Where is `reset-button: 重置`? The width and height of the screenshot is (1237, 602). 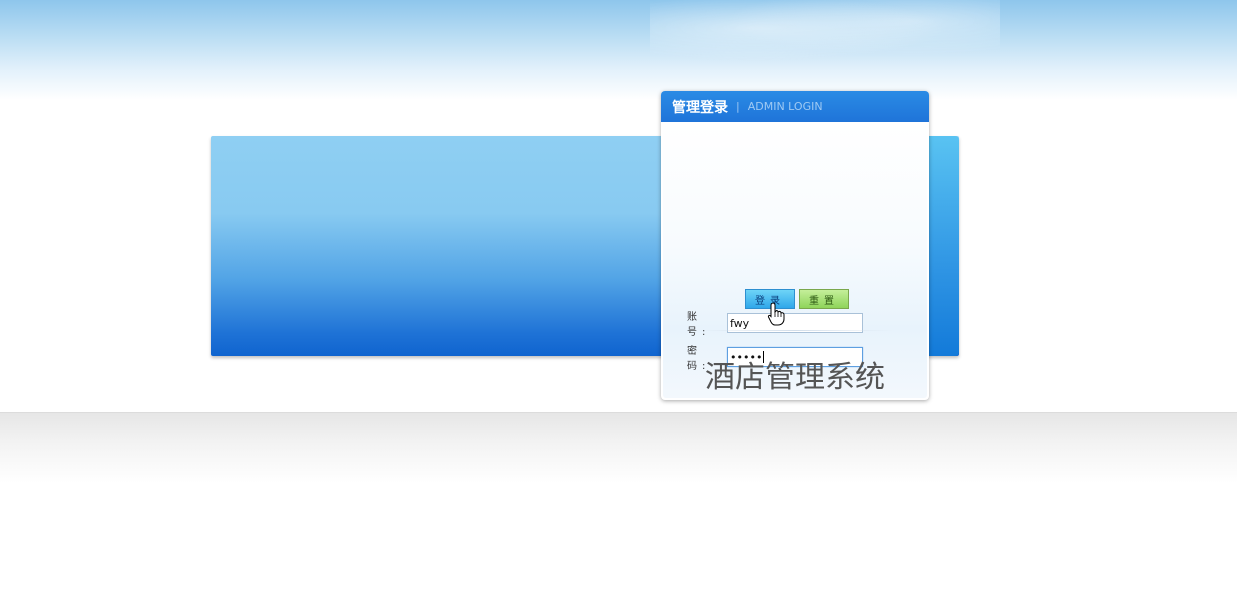
reset-button: 重置 is located at coordinates (824, 299).